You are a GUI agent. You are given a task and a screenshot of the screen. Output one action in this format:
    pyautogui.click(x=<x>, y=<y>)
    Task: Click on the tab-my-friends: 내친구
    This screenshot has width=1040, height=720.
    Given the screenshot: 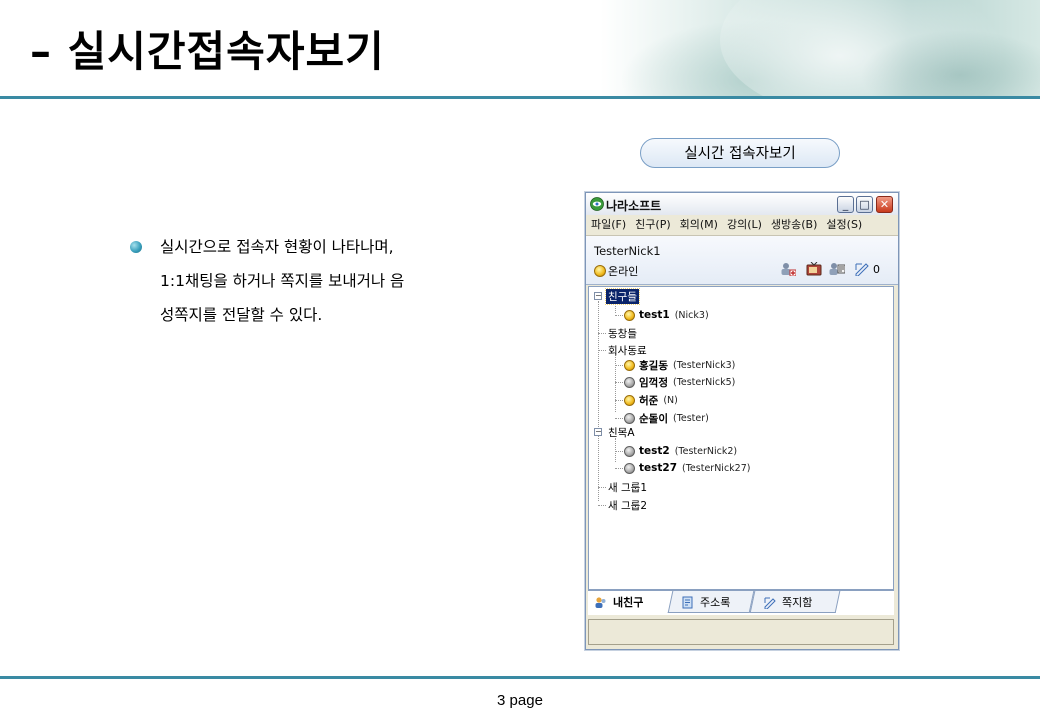 What is the action you would take?
    pyautogui.click(x=629, y=602)
    